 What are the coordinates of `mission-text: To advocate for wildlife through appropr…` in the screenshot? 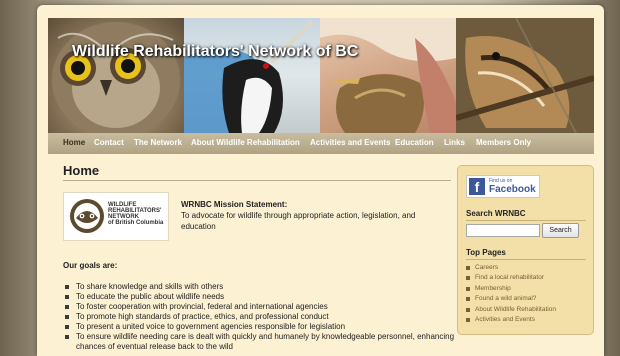 It's located at (298, 221).